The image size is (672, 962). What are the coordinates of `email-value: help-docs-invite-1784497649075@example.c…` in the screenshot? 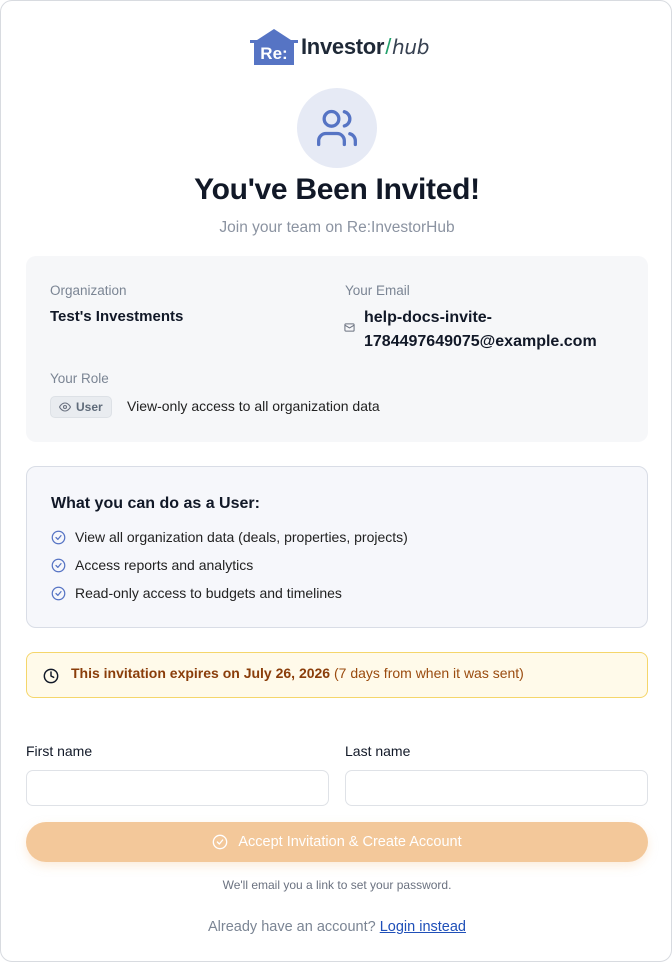 It's located at (480, 329).